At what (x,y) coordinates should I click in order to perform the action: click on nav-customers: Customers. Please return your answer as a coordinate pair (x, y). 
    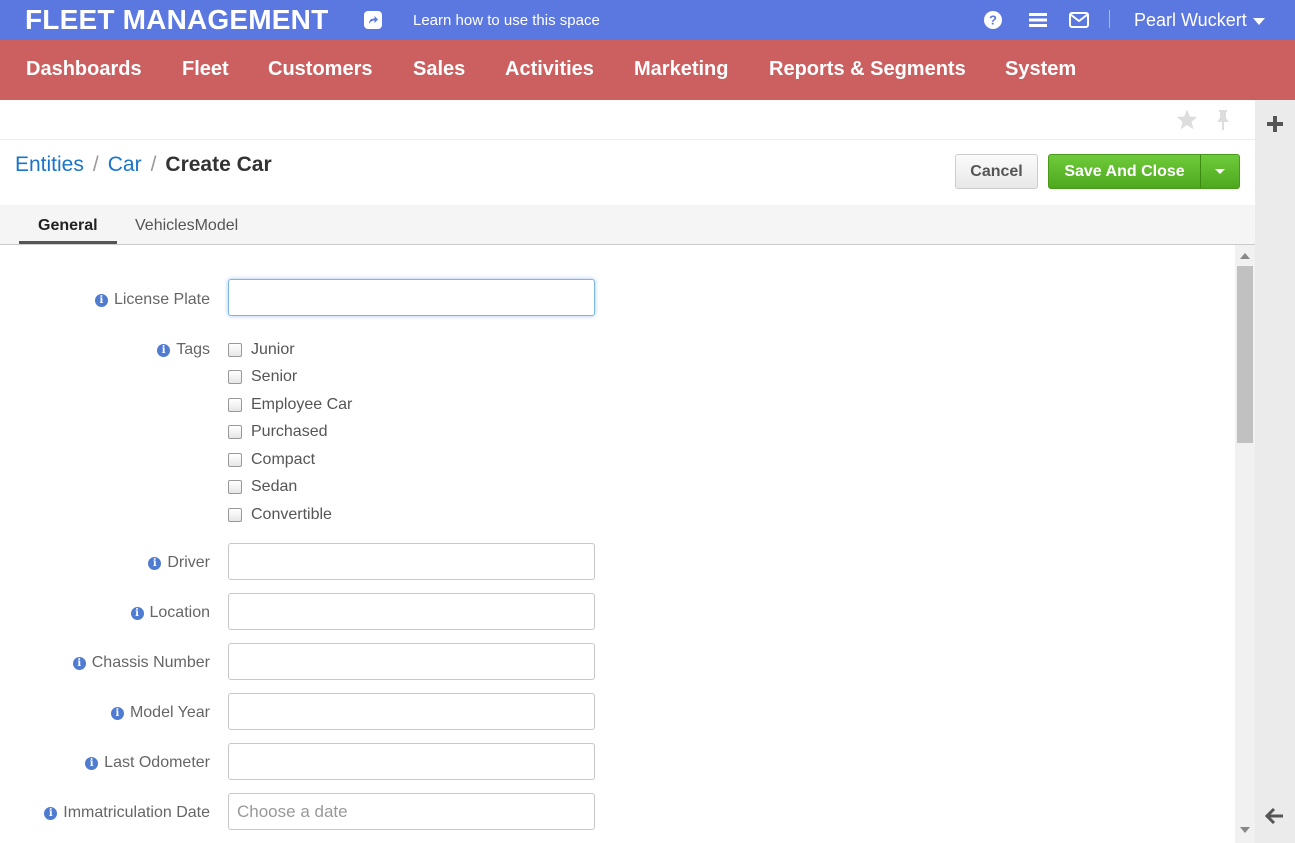
    Looking at the image, I should click on (320, 69).